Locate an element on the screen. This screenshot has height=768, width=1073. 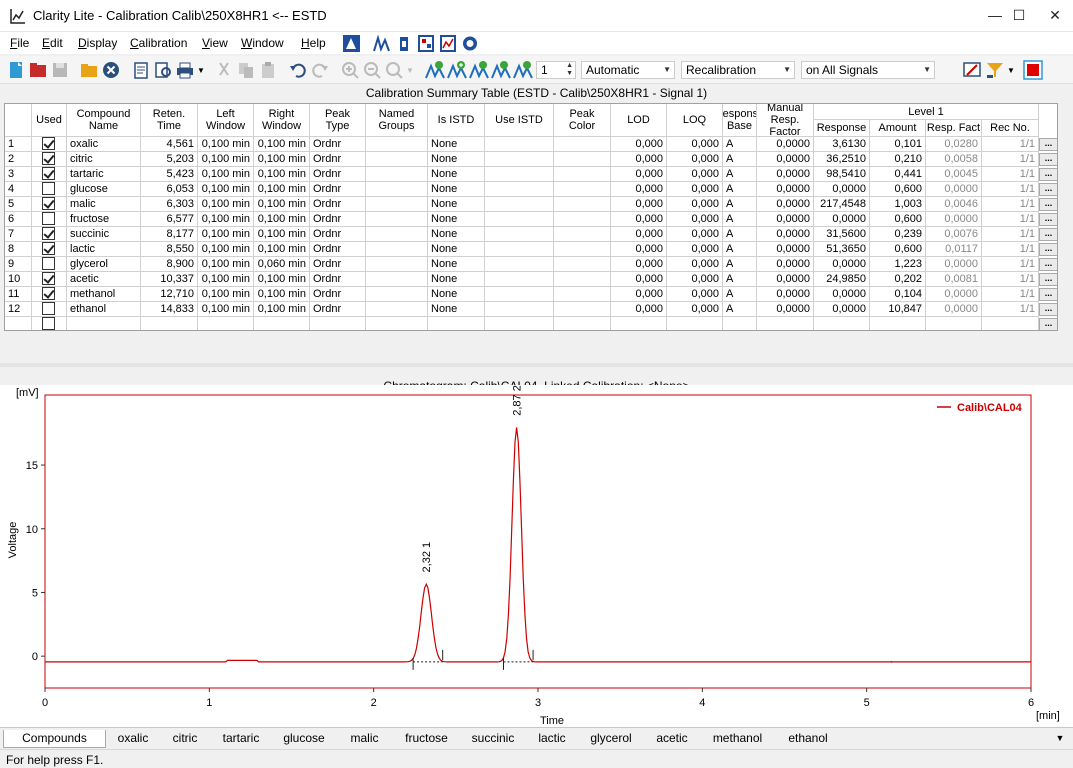
table-cell-n: 6 is located at coordinates (18, 219).